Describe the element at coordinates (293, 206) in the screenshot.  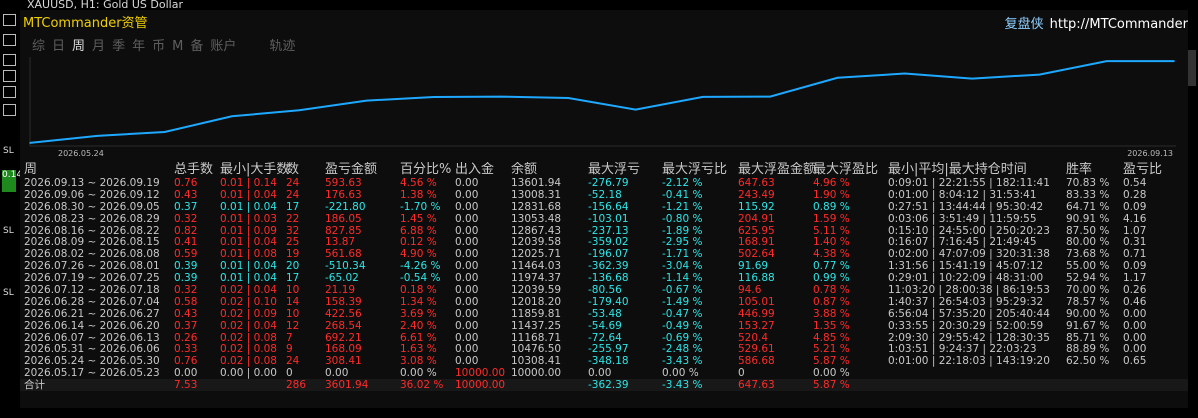
I see `cell-count: 17` at that location.